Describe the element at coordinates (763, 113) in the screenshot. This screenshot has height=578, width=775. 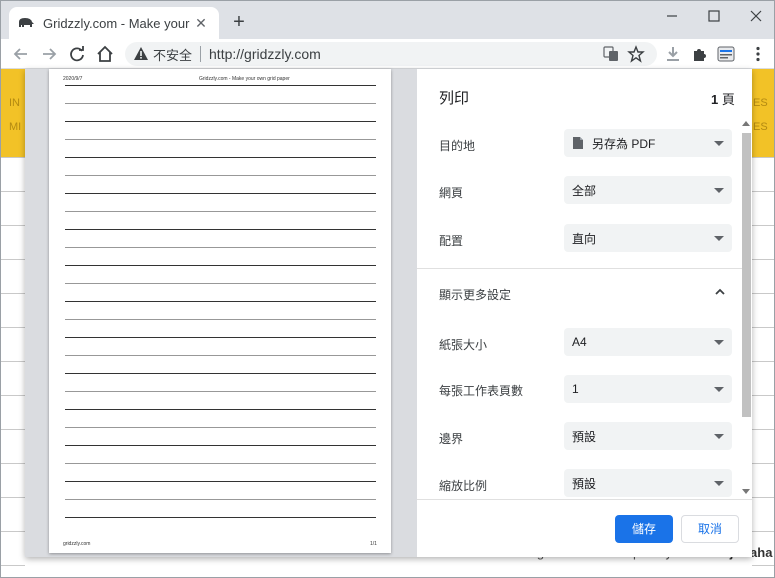
I see `ruler-right: ES ES` at that location.